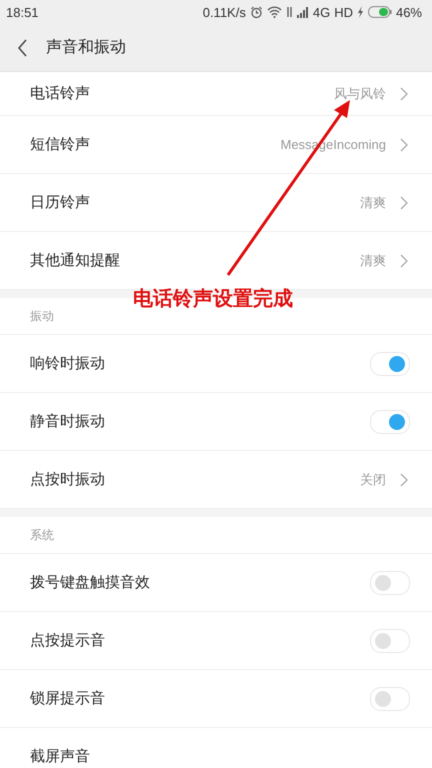 The width and height of the screenshot is (432, 768). Describe the element at coordinates (360, 93) in the screenshot. I see `setting-value: 风与风铃` at that location.